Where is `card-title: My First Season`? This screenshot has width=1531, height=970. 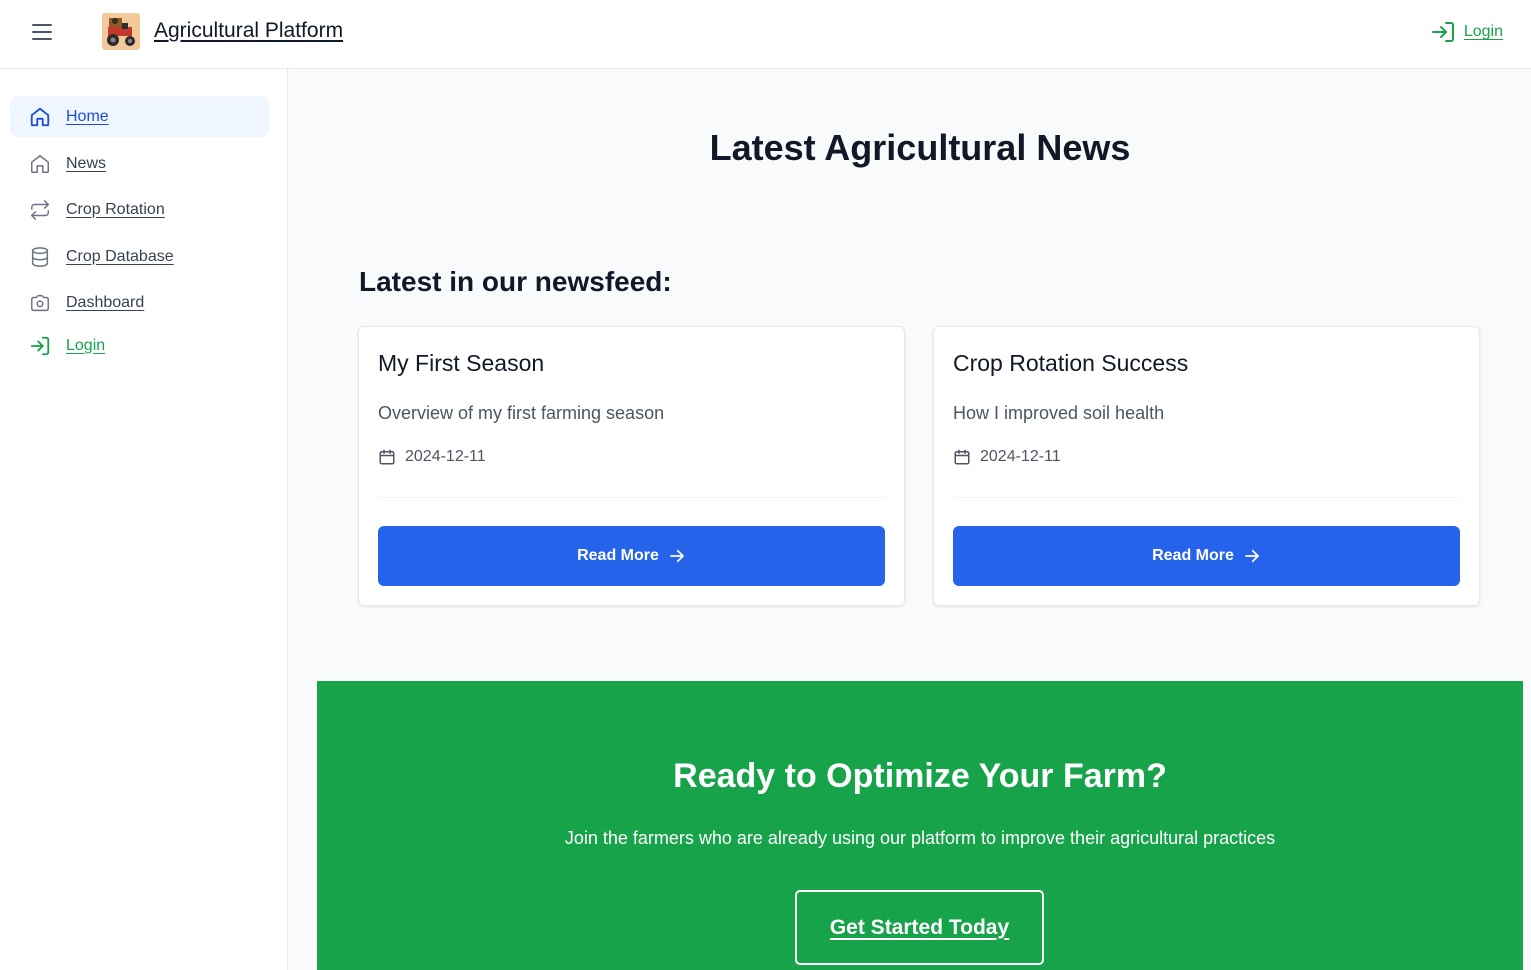
card-title: My First Season is located at coordinates (461, 363).